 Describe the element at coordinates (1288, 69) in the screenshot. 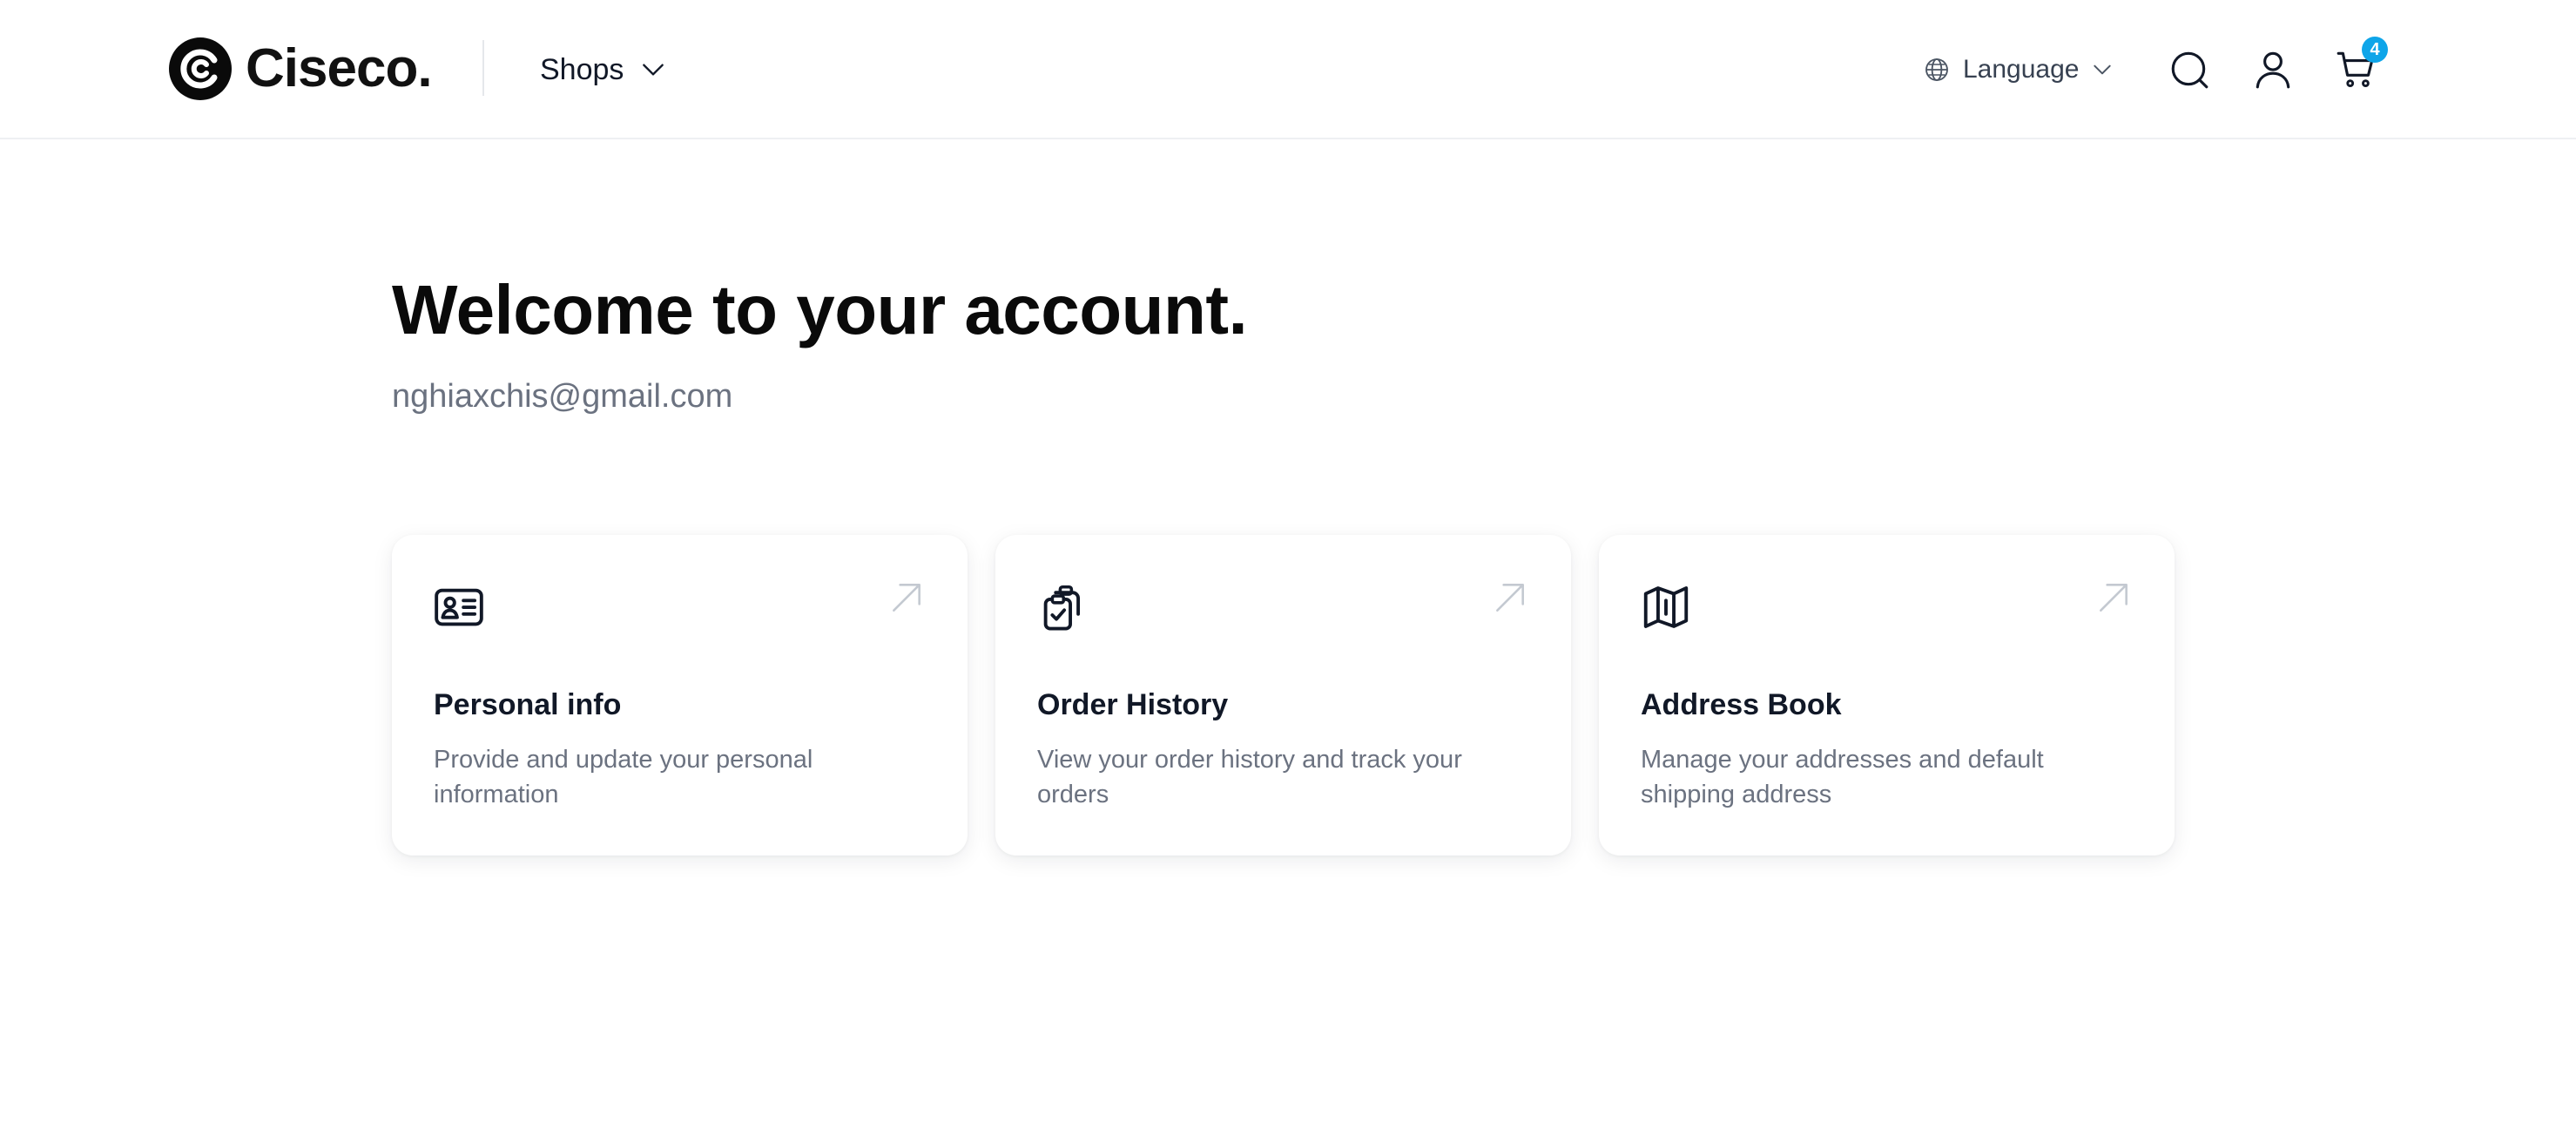

I see `site-header: Ciseco. Shops Language 4` at that location.